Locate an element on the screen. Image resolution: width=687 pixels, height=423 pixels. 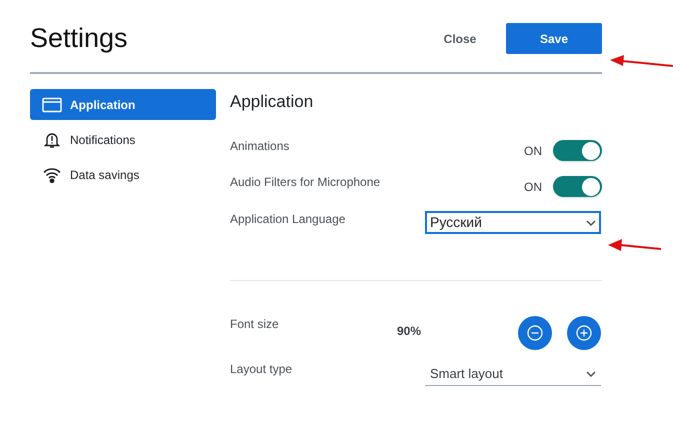
setting-label: Application Language is located at coordinates (288, 219).